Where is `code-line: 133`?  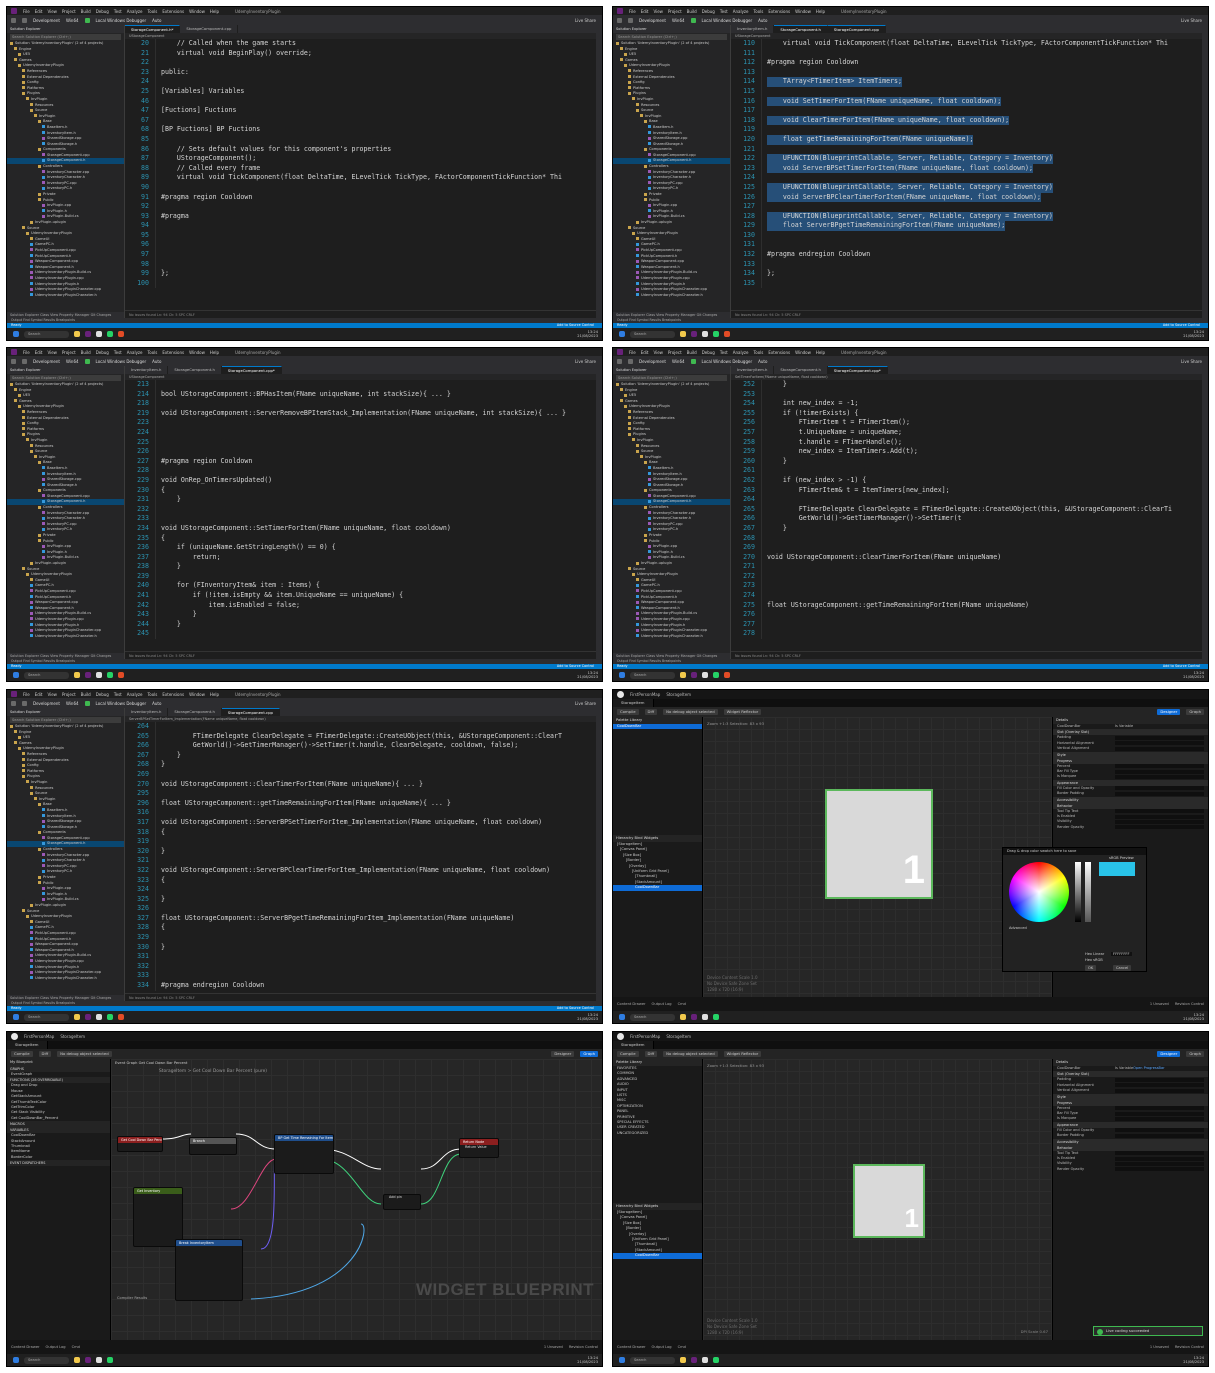 code-line: 133 is located at coordinates (966, 264).